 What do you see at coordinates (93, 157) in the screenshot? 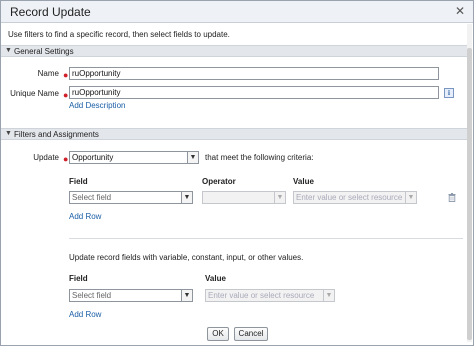
I see `update-object-value: Opportunity` at bounding box center [93, 157].